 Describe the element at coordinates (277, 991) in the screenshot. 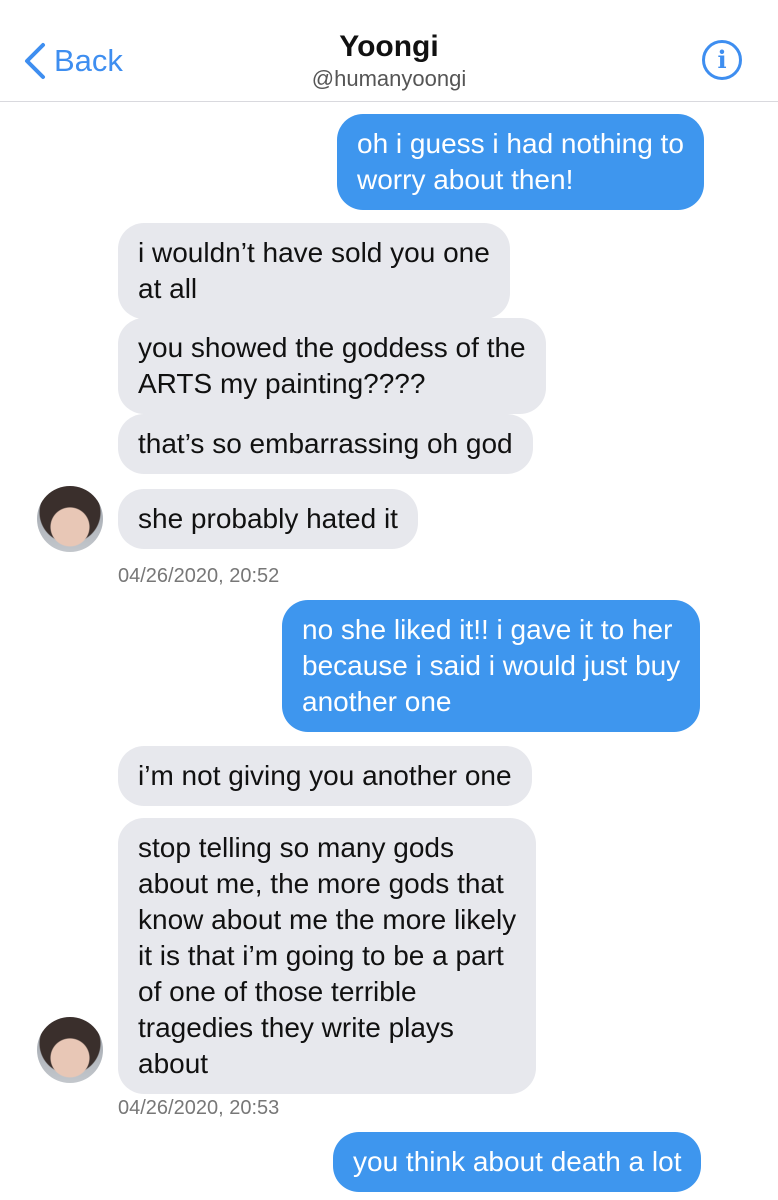

I see `message-line: of one of those terrible` at that location.